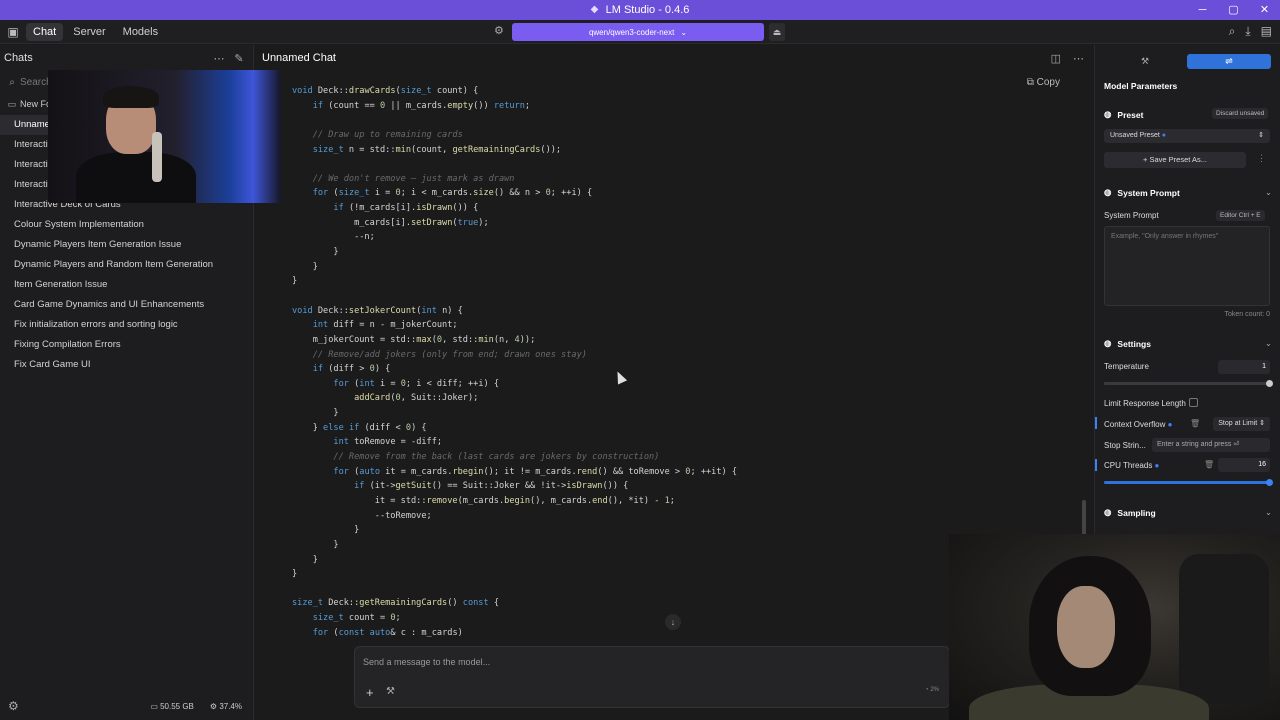 This screenshot has width=1280, height=720. I want to click on split-view-icon: ◫, so click(1056, 58).